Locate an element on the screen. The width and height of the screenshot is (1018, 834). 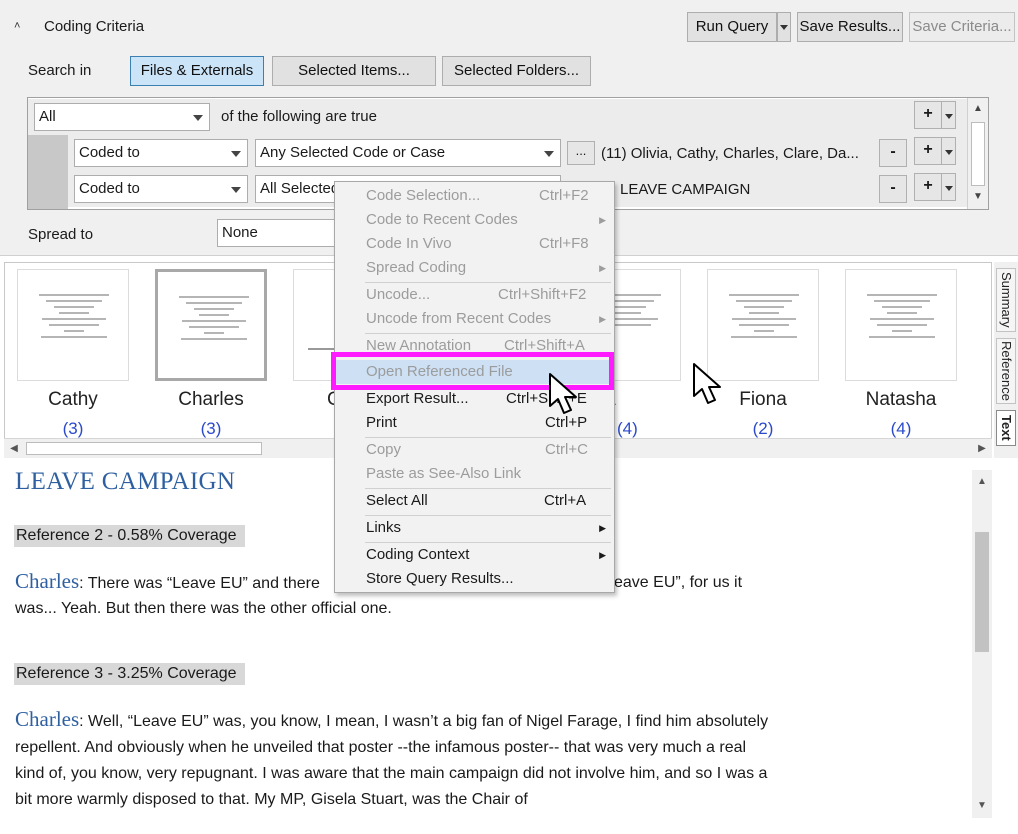
menu-item-links: Links ▶ is located at coordinates (475, 528).